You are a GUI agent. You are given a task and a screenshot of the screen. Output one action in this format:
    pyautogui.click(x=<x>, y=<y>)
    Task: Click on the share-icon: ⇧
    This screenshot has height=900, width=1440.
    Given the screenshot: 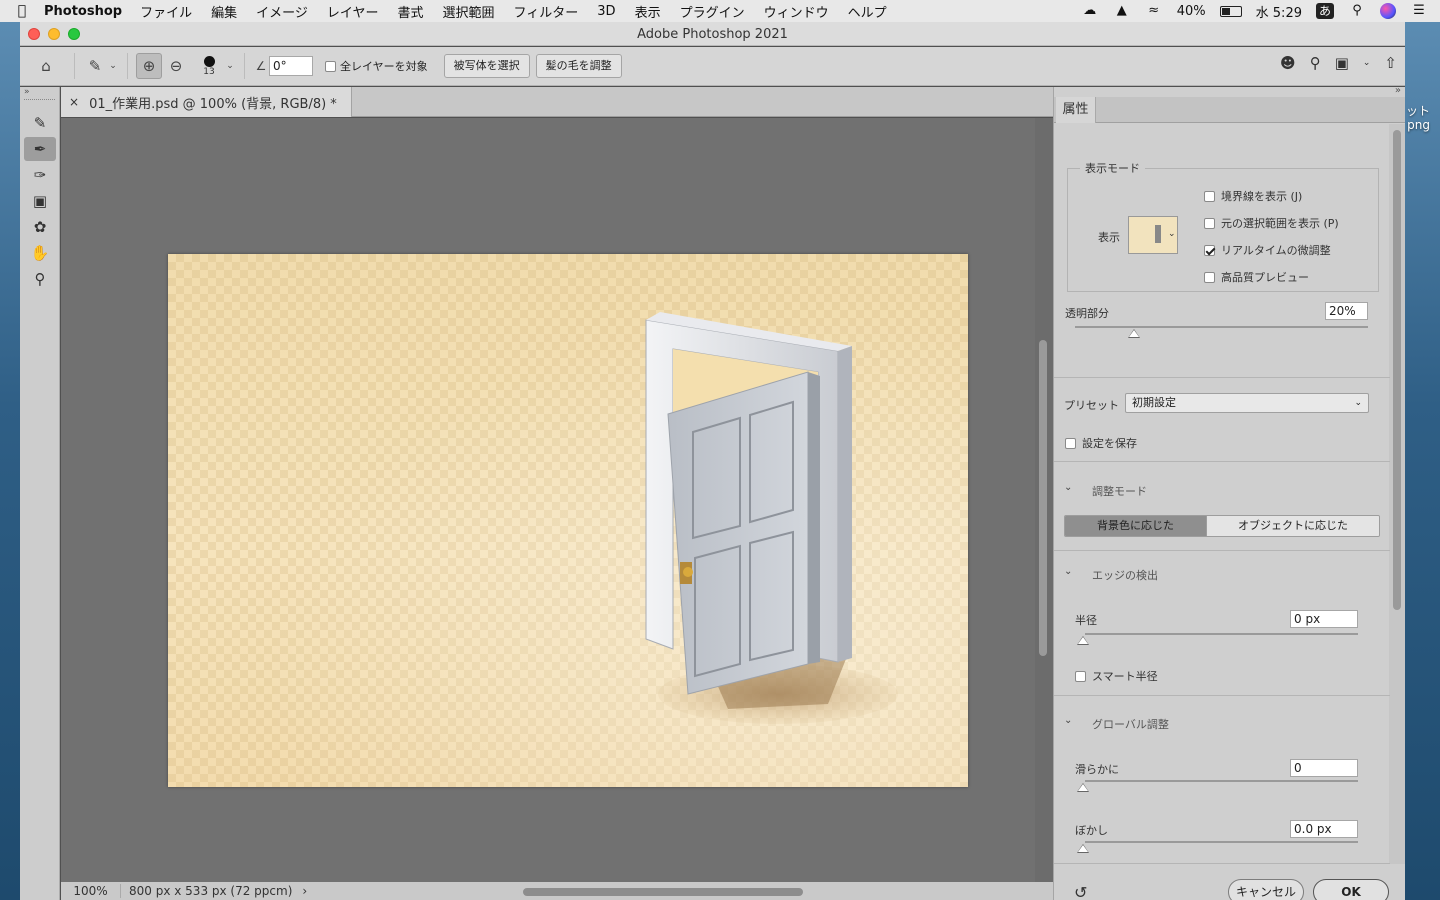 What is the action you would take?
    pyautogui.click(x=1390, y=63)
    